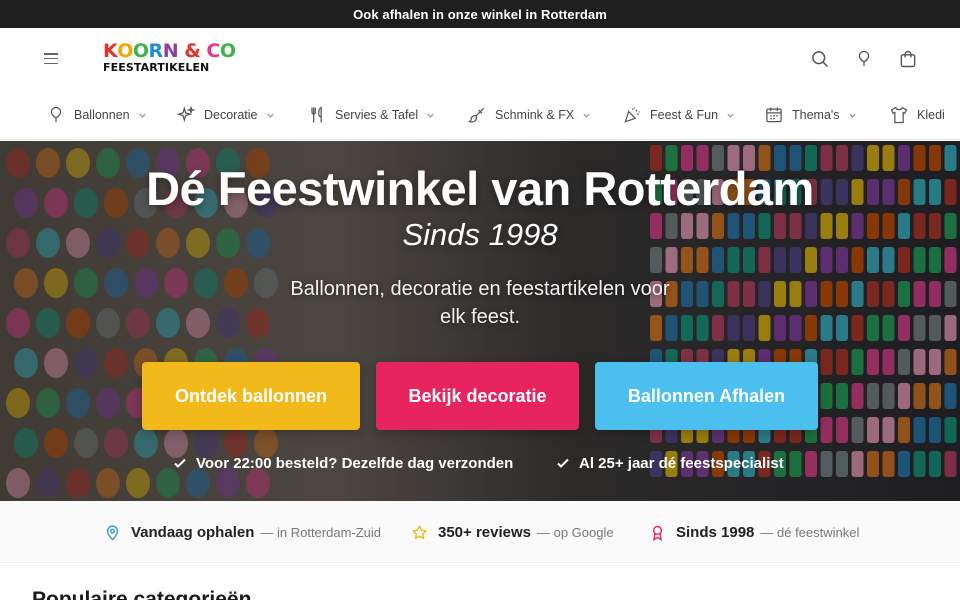  I want to click on logo-tagline: FEESTARTIKELEN, so click(156, 67).